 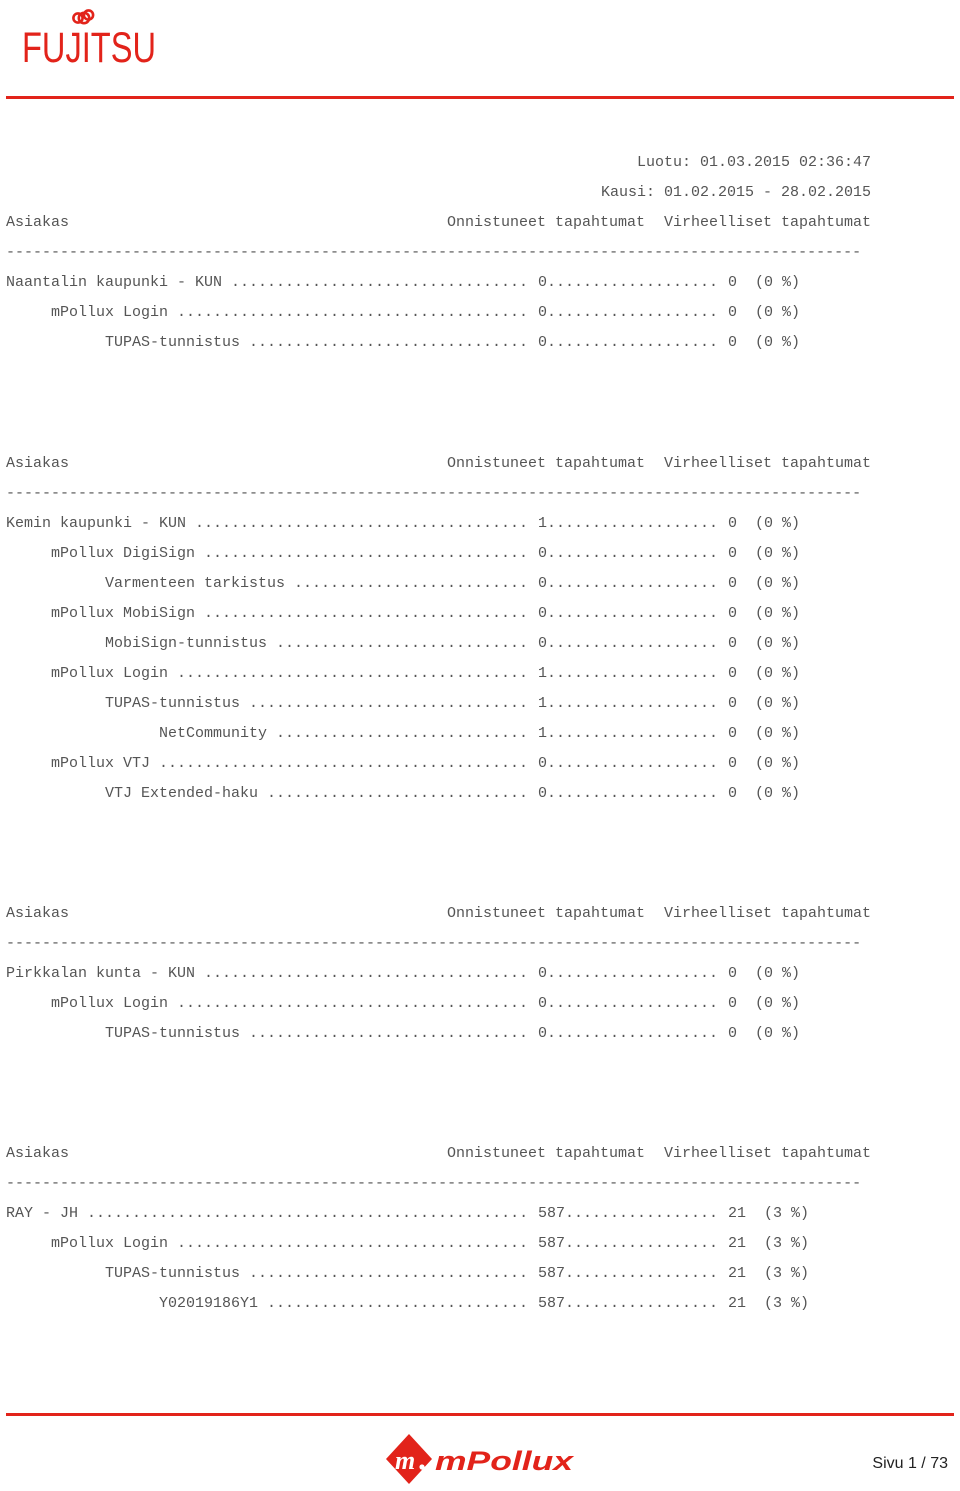 I want to click on fujitsu-infinity-icon: FUJITSU, so click(x=89, y=40).